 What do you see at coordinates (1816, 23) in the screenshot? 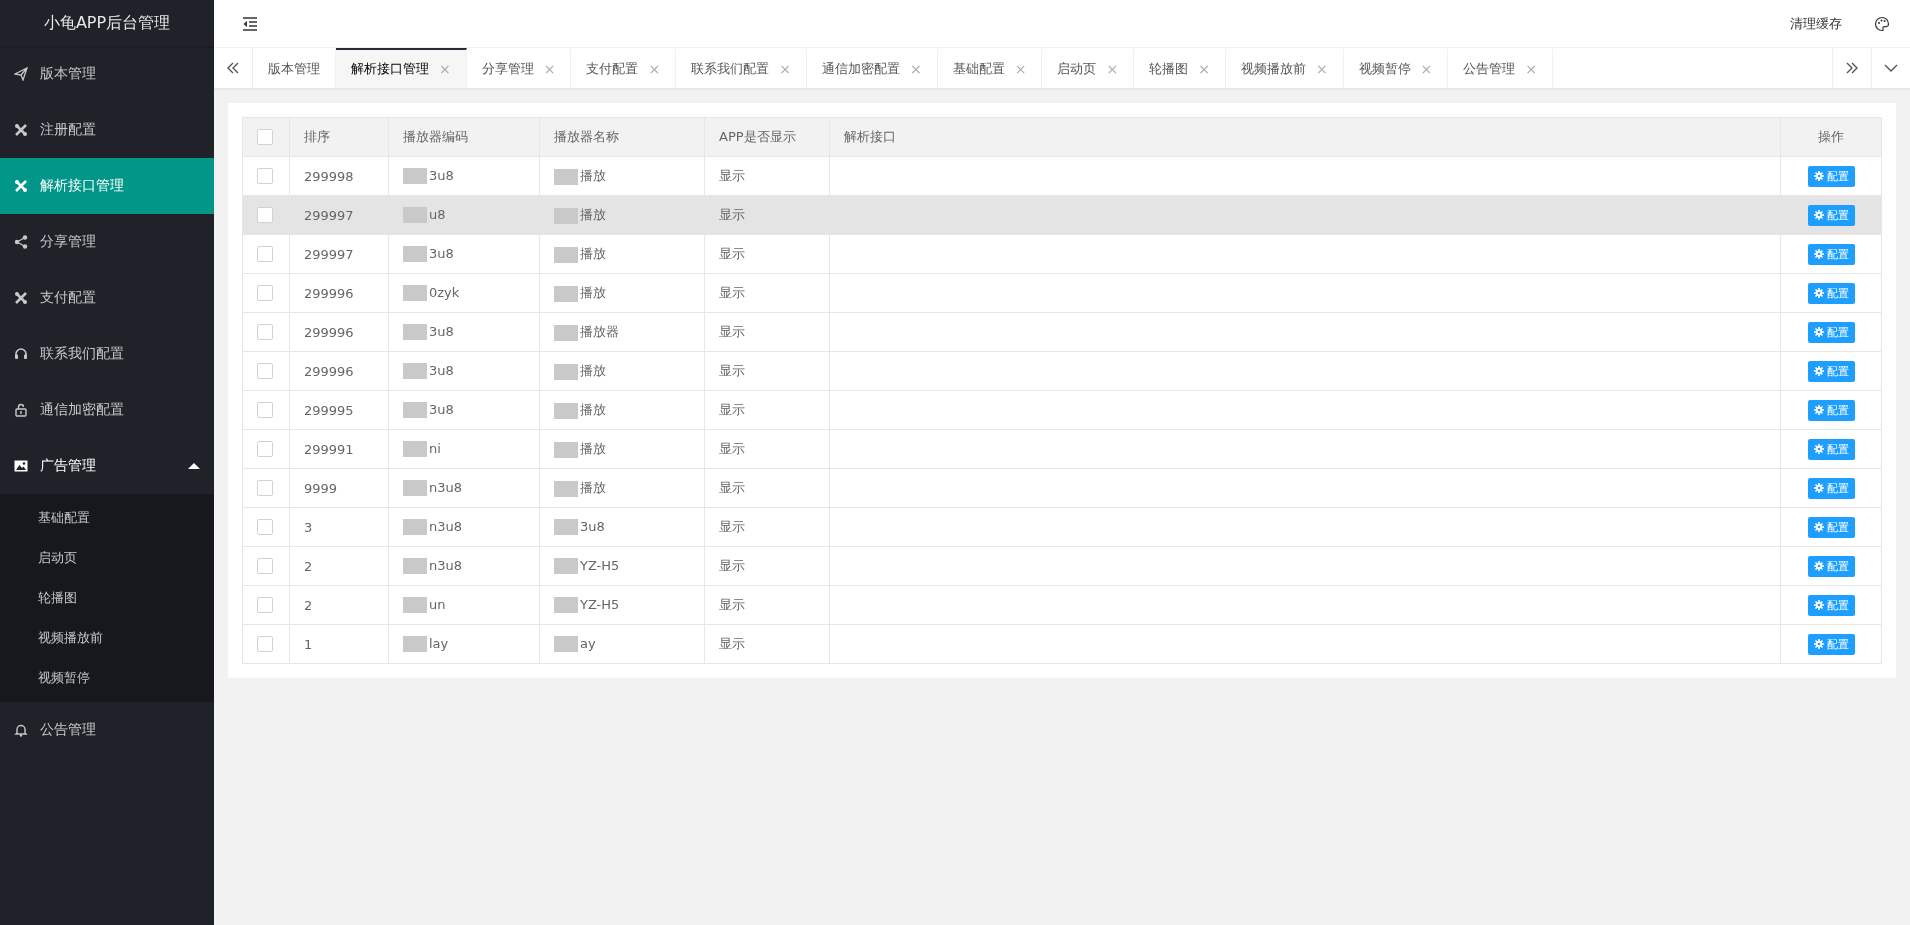
I see `clear-cache-link: 清理缓存` at bounding box center [1816, 23].